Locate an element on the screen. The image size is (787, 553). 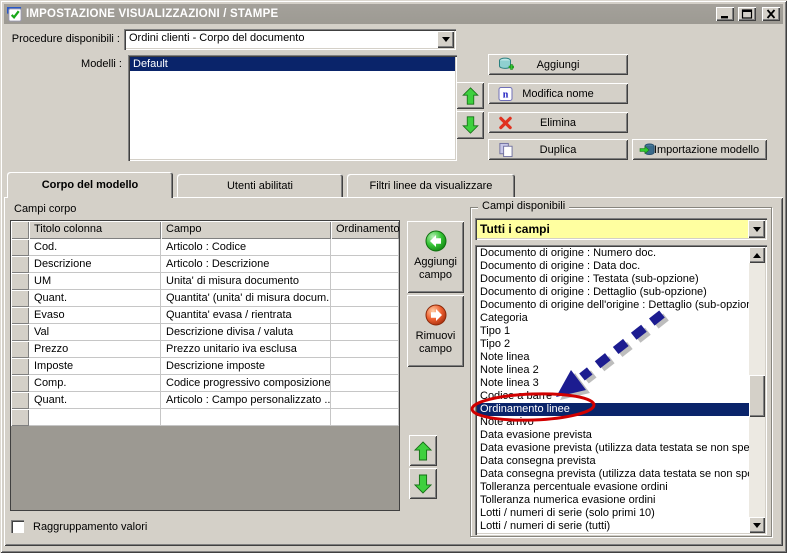
available-field-item: Tolleranza numerica evasione ordini is located at coordinates (613, 500).